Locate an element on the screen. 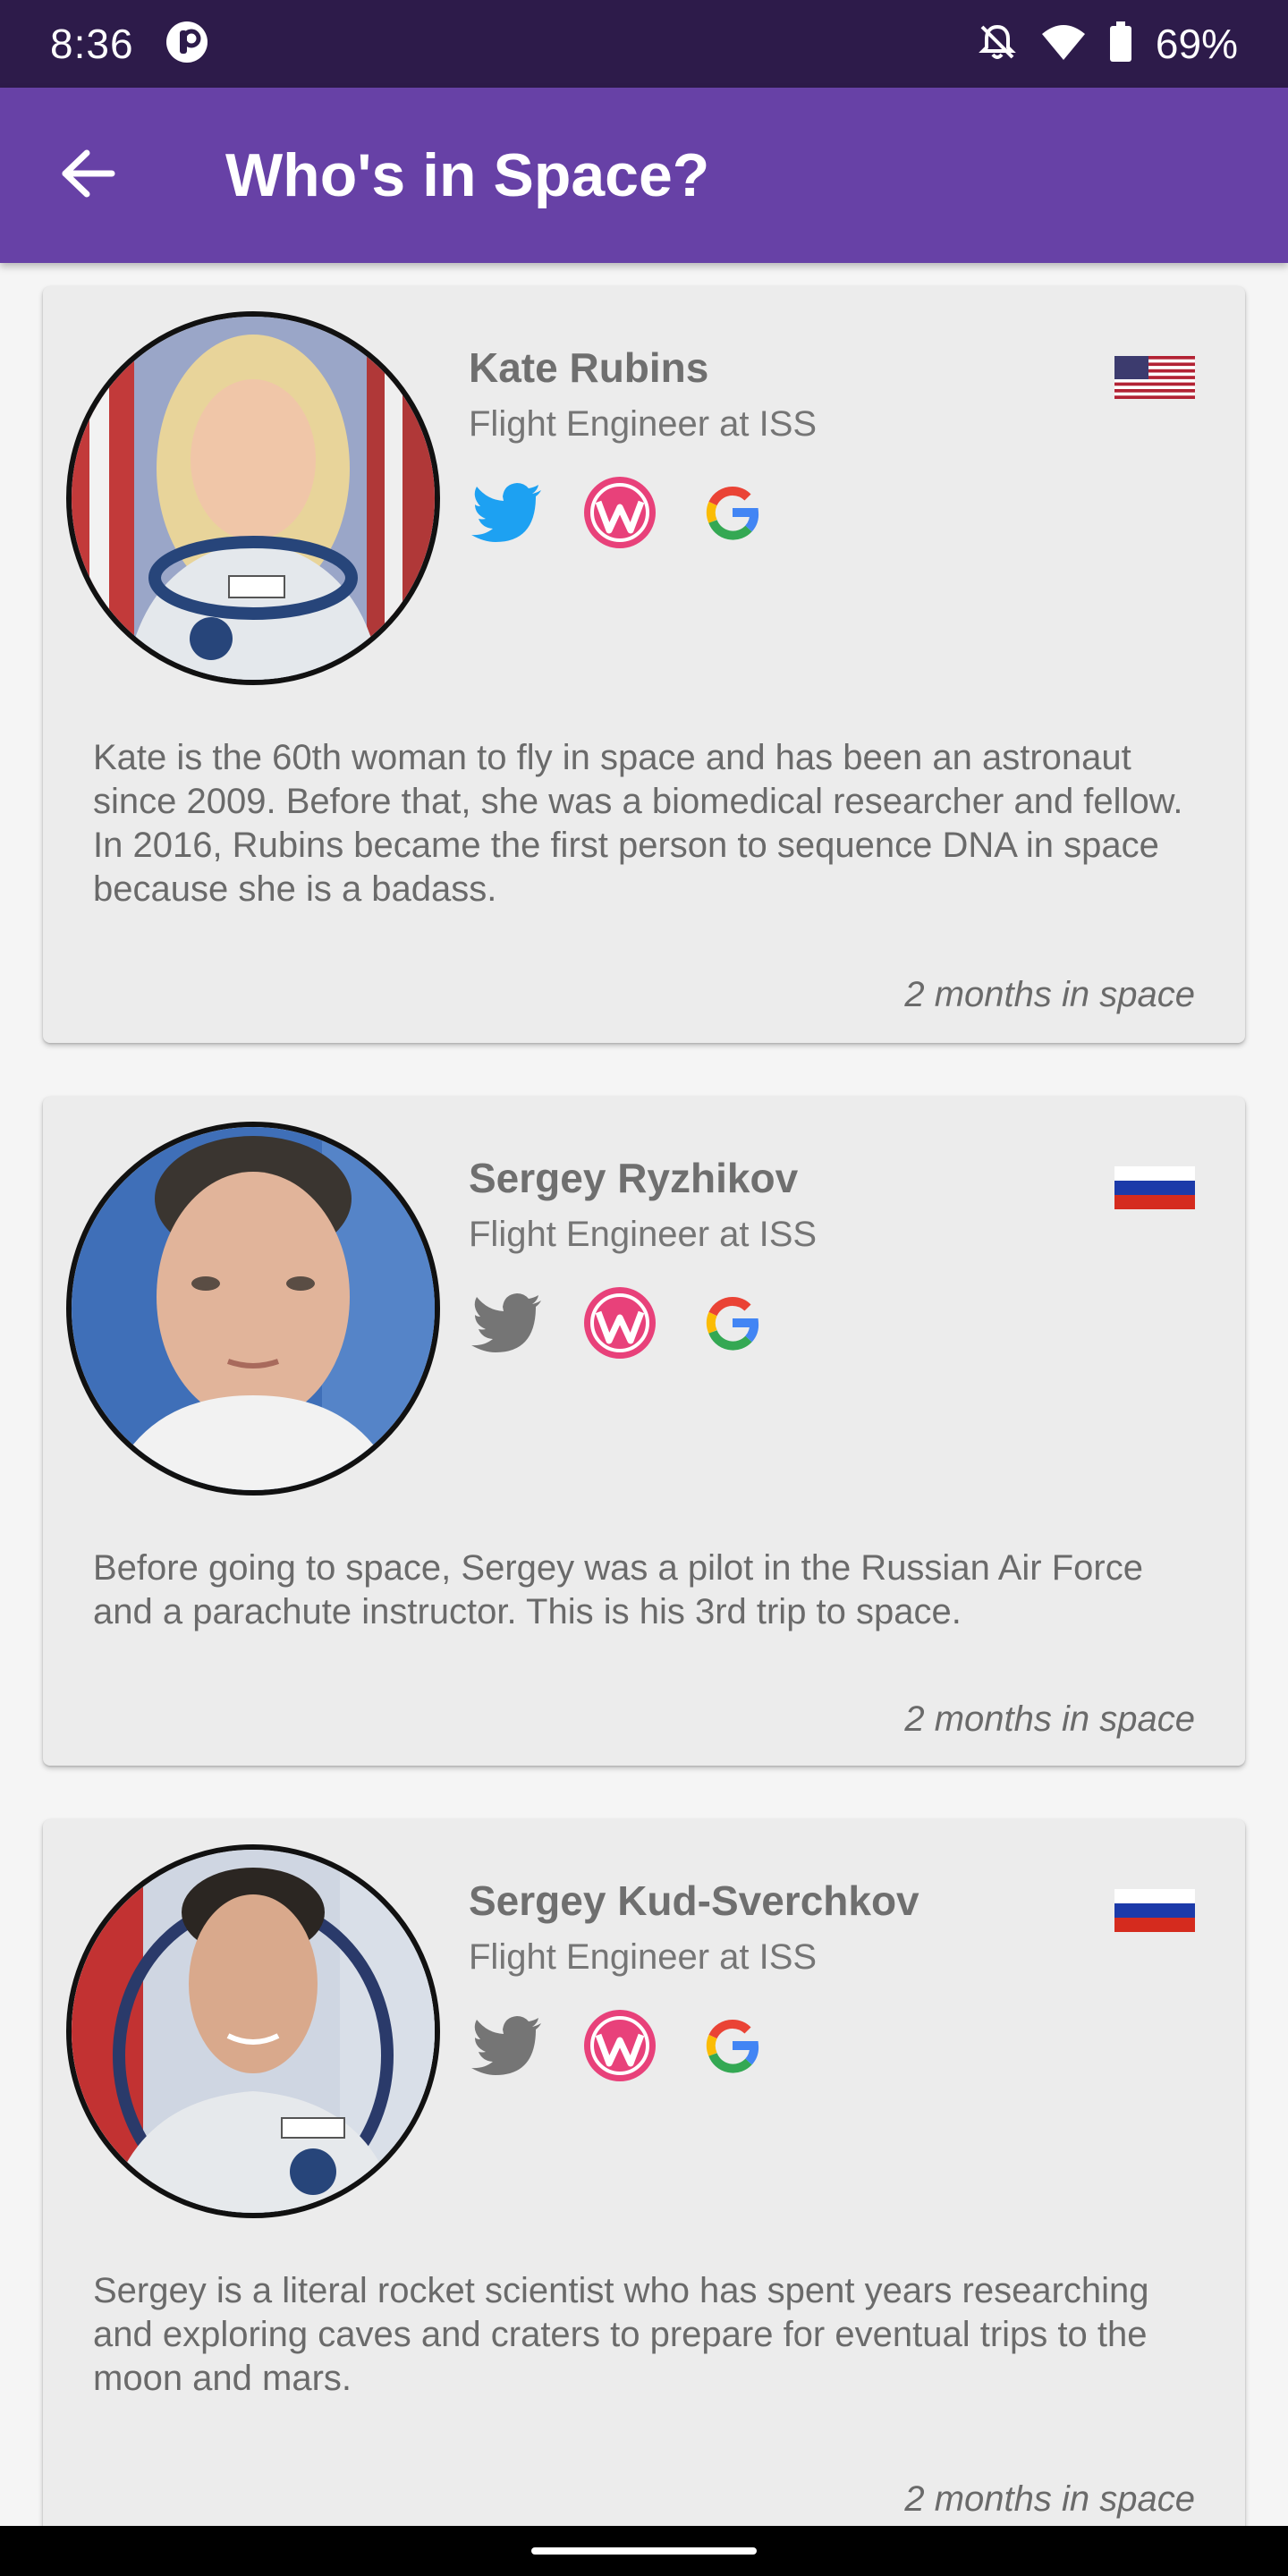 This screenshot has height=2576, width=1288. app-indicator-icon is located at coordinates (187, 44).